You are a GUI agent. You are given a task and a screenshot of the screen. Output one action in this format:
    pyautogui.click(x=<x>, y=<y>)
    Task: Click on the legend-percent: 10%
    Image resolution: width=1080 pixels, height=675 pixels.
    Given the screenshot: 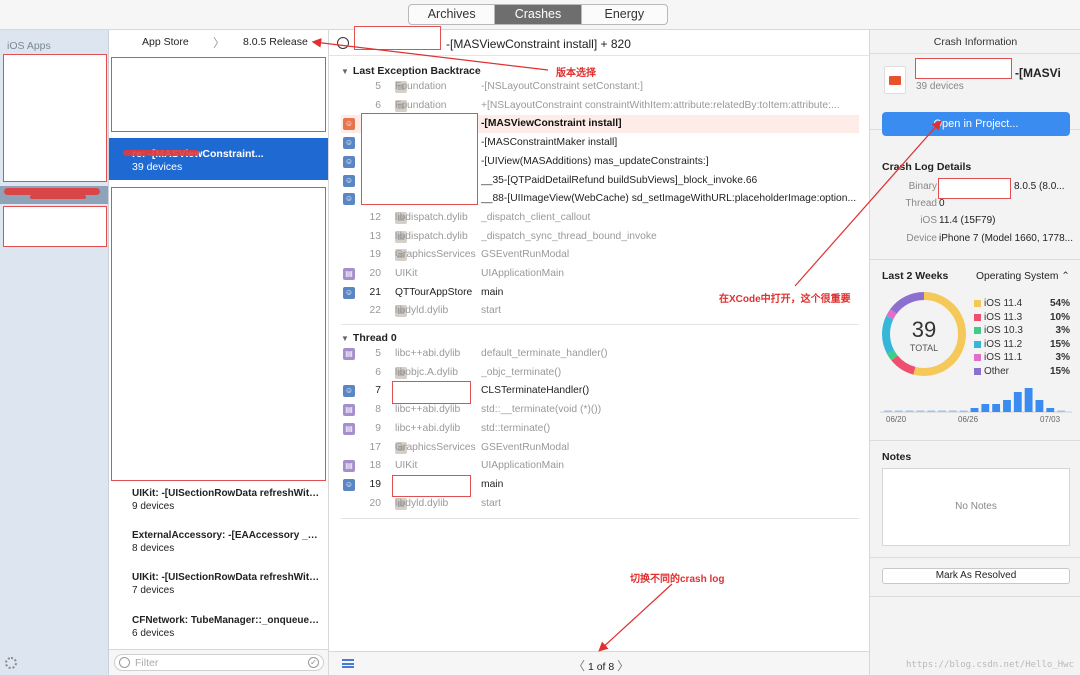 What is the action you would take?
    pyautogui.click(x=1059, y=317)
    